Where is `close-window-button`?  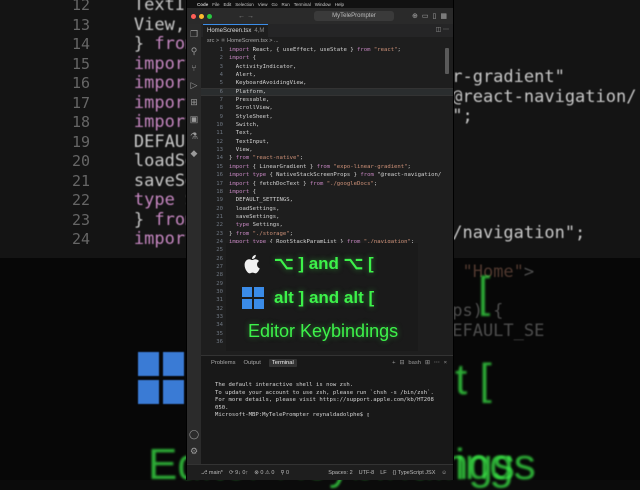
close-window-button is located at coordinates (193, 16).